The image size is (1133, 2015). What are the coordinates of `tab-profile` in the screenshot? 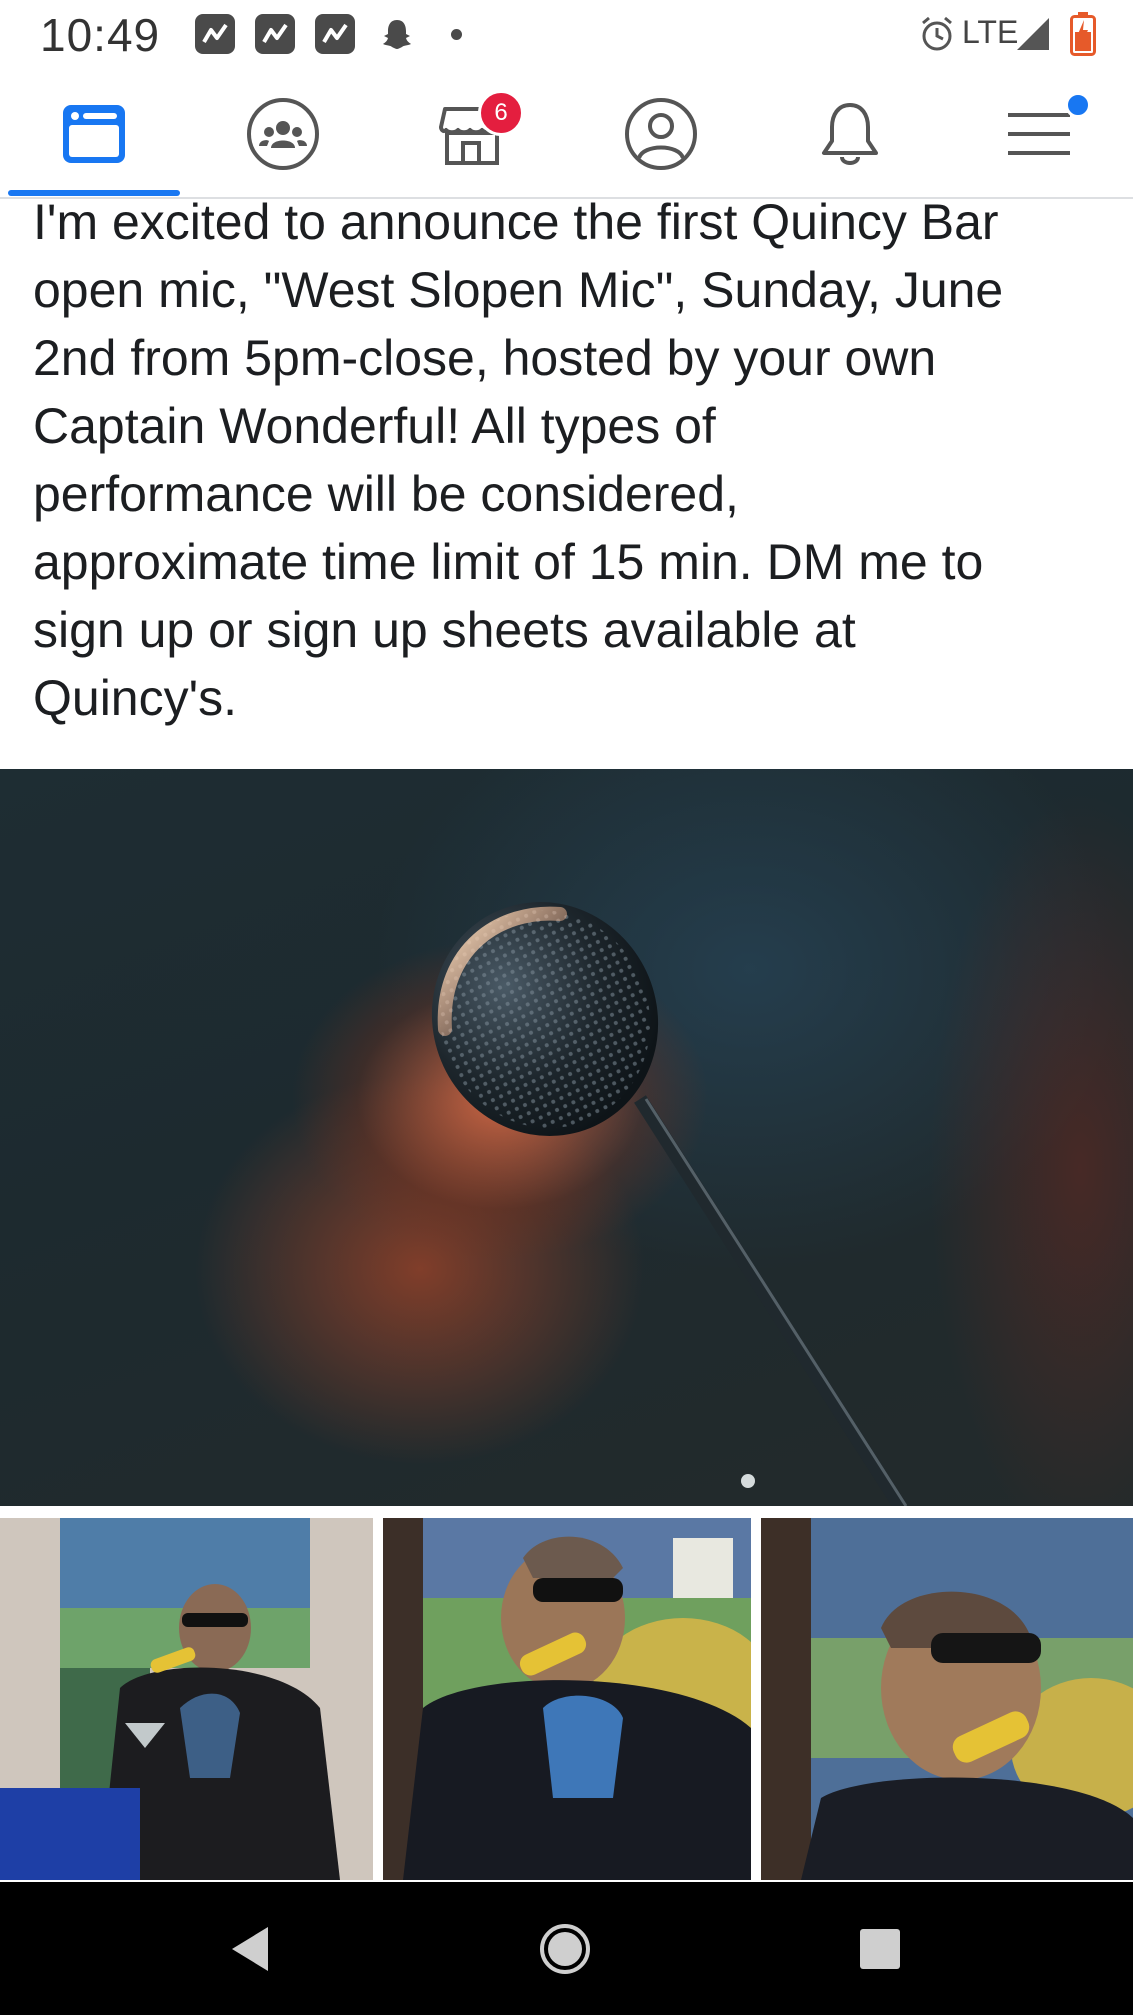 It's located at (661, 133).